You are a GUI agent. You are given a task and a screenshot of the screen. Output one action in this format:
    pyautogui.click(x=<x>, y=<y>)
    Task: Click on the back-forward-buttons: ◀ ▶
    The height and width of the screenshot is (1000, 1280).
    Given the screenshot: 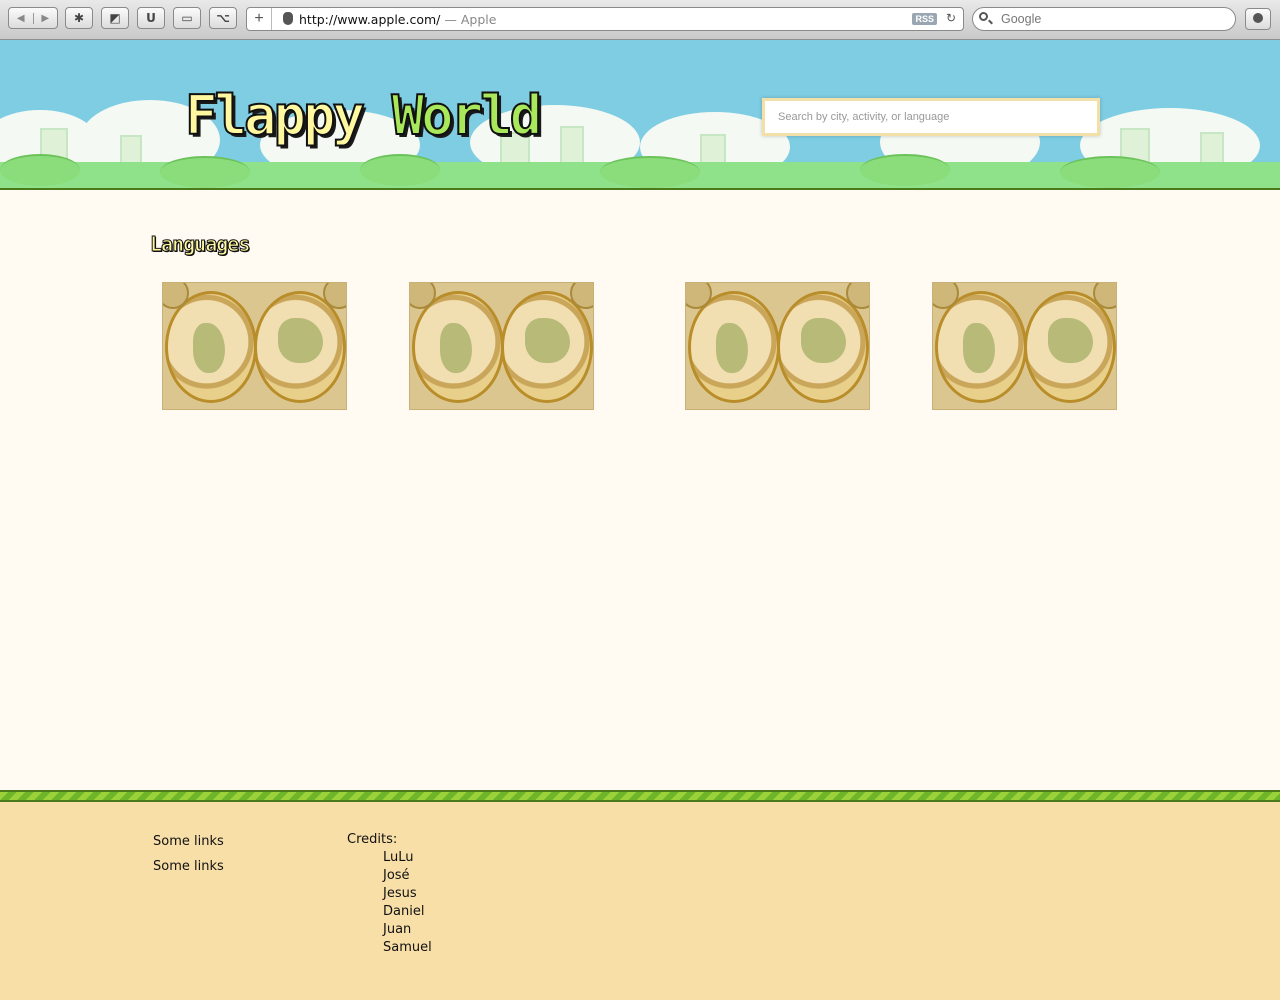 What is the action you would take?
    pyautogui.click(x=33, y=18)
    